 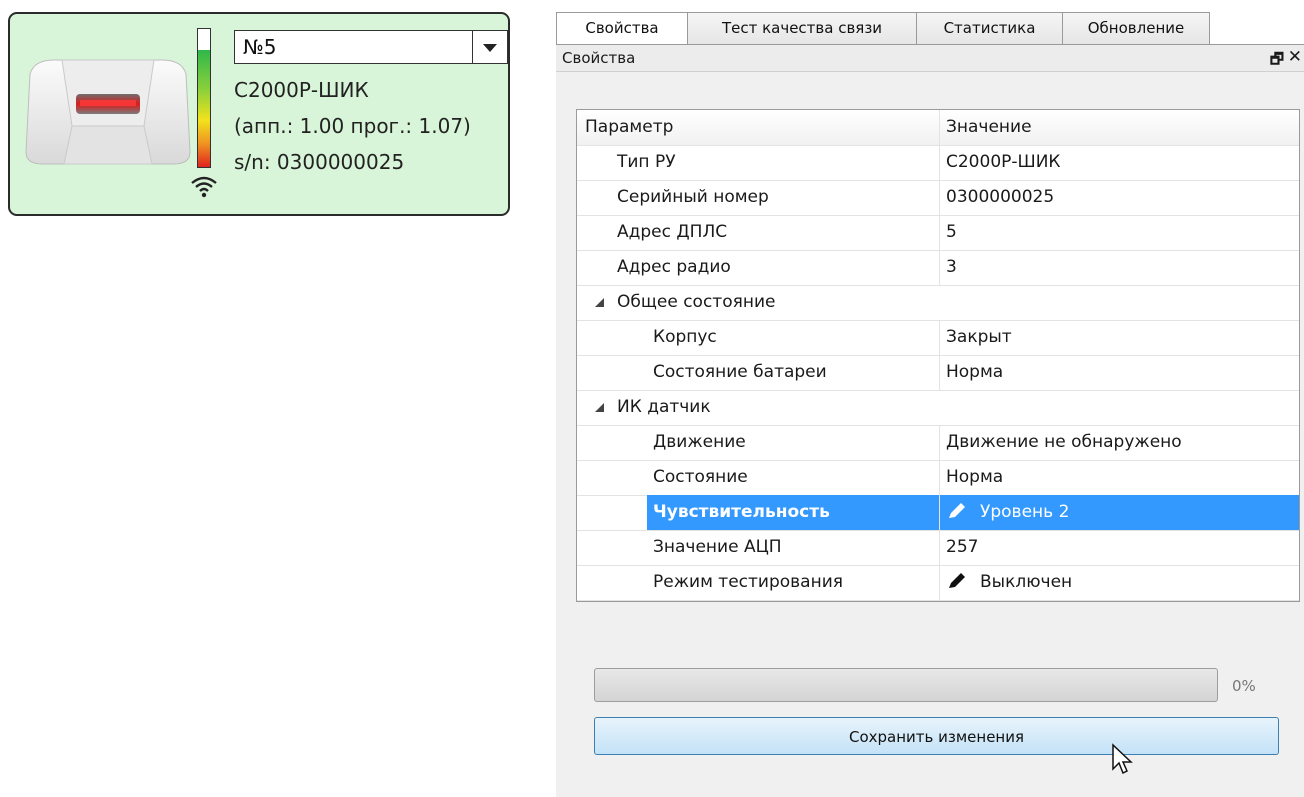 What do you see at coordinates (1119, 267) in the screenshot?
I see `property-value: 3` at bounding box center [1119, 267].